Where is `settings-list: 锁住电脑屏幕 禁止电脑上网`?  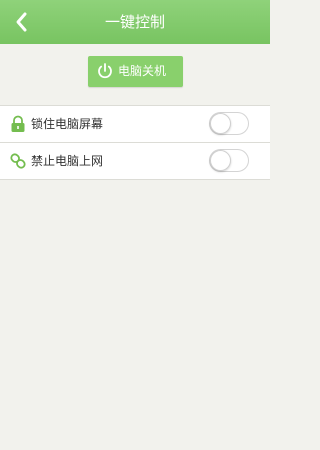
settings-list: 锁住电脑屏幕 禁止电脑上网 is located at coordinates (135, 142).